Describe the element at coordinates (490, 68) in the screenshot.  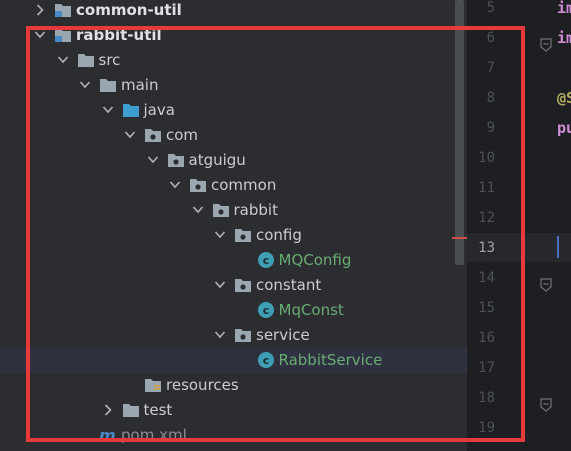
I see `line-number: 7` at that location.